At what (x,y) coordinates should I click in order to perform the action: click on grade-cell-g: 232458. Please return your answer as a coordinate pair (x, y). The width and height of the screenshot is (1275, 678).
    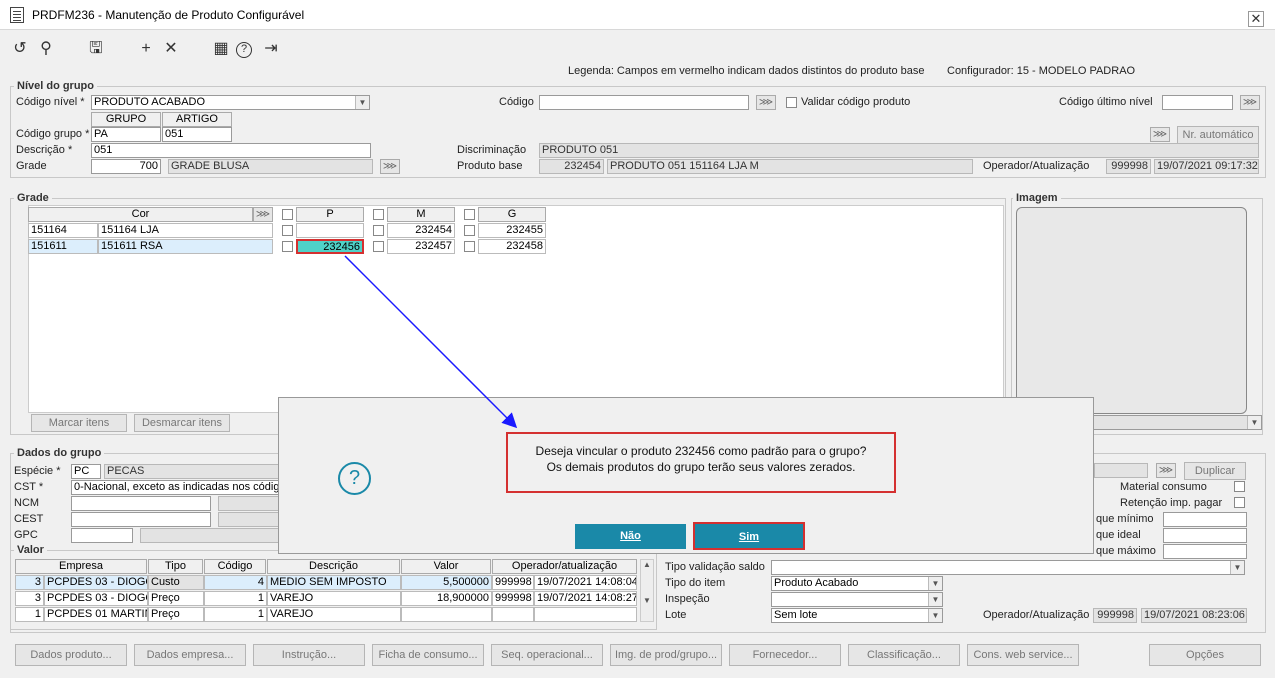
    Looking at the image, I should click on (512, 246).